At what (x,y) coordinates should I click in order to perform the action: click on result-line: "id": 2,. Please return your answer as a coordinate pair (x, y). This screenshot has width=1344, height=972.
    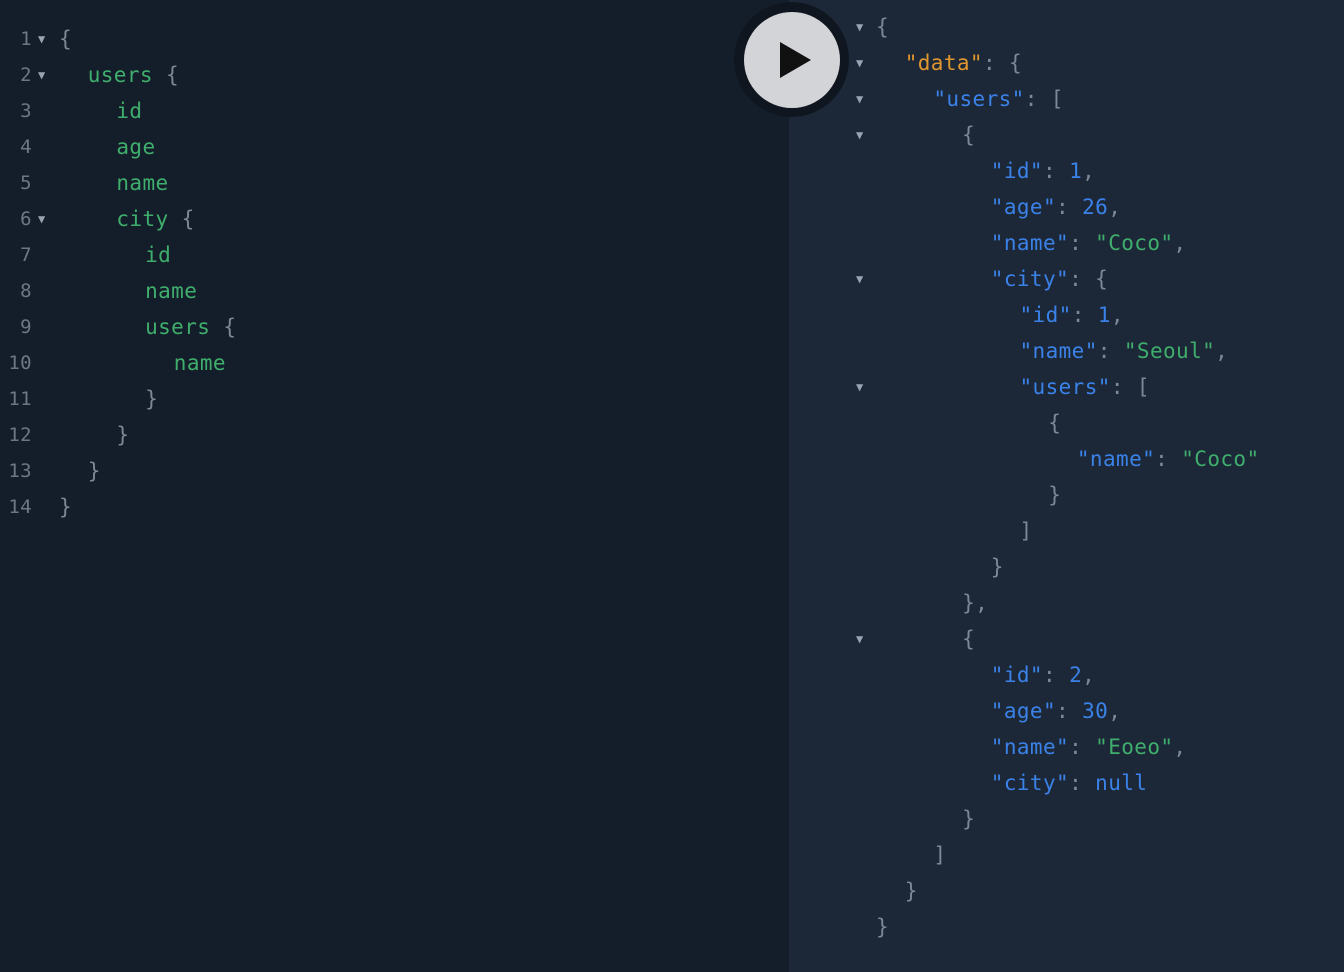
    Looking at the image, I should click on (1043, 675).